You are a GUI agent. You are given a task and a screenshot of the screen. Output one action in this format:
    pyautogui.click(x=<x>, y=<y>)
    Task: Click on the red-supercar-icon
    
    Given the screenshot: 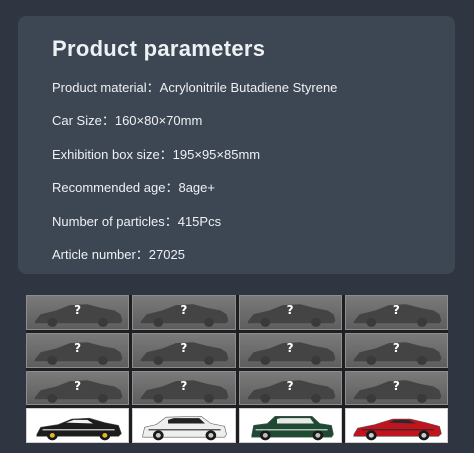 What is the action you would take?
    pyautogui.click(x=397, y=429)
    